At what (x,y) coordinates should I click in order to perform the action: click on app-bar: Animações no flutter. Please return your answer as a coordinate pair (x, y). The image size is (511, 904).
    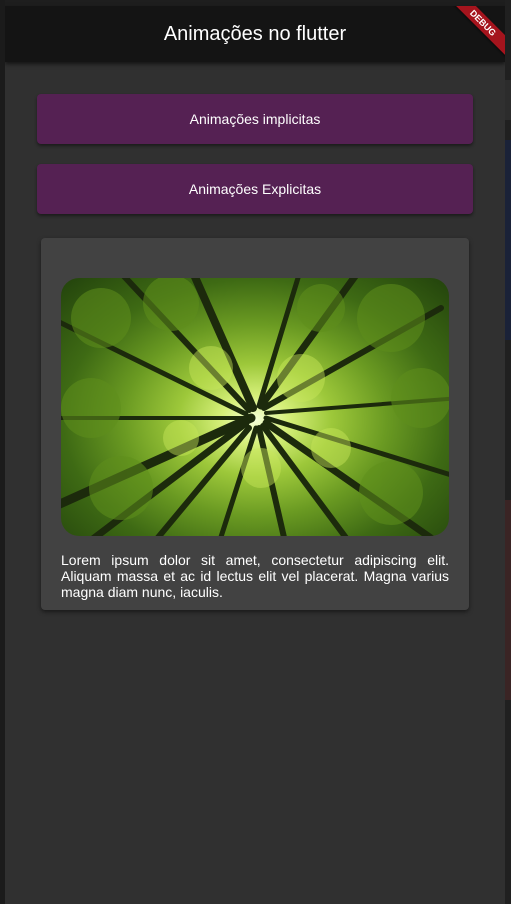
    Looking at the image, I should click on (255, 34).